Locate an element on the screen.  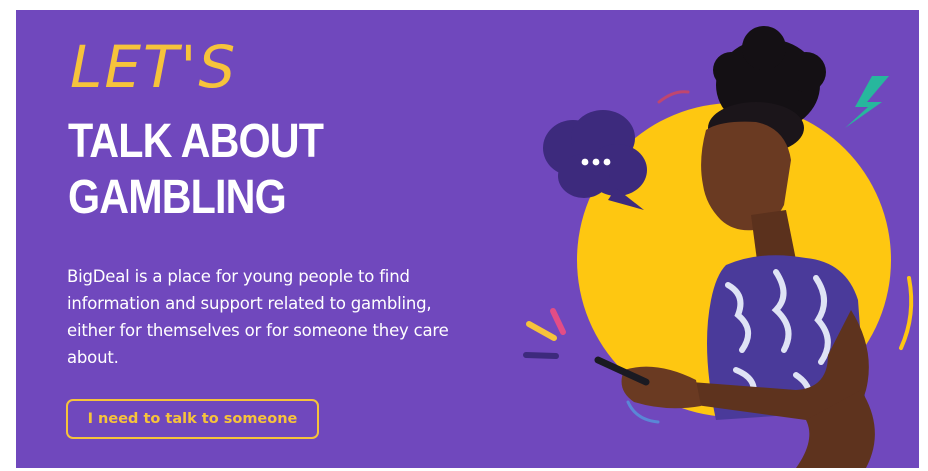
confetti-yellow is located at coordinates (541, 331).